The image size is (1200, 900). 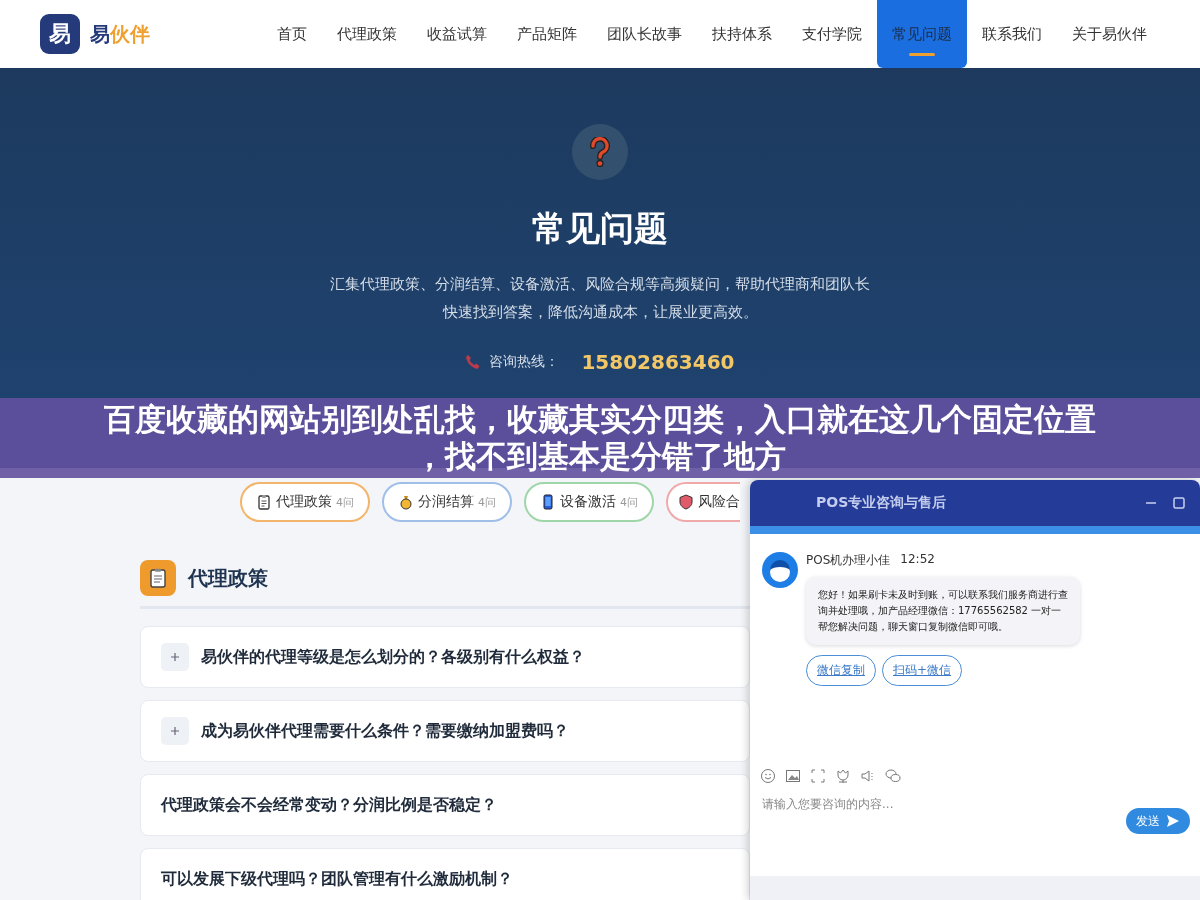 What do you see at coordinates (658, 362) in the screenshot?
I see `hotline-number: 15802863460` at bounding box center [658, 362].